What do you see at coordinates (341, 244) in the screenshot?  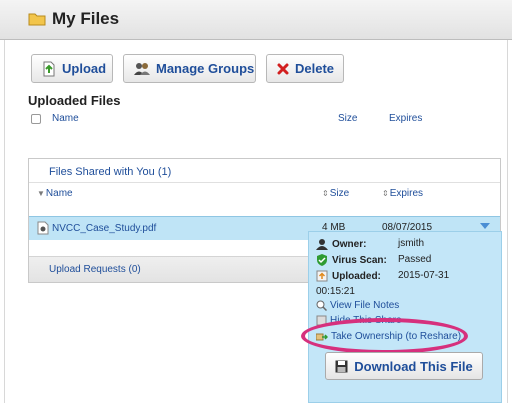 I see `owner-row: Owner:` at bounding box center [341, 244].